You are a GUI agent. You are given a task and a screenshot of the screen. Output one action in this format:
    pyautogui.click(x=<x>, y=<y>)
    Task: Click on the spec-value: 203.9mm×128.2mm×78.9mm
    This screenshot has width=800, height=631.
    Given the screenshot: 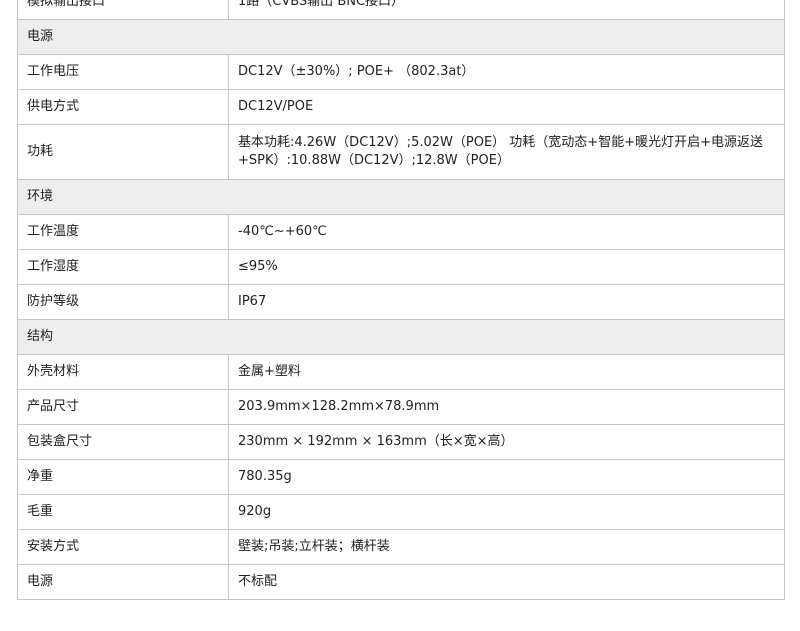 What is the action you would take?
    pyautogui.click(x=506, y=407)
    